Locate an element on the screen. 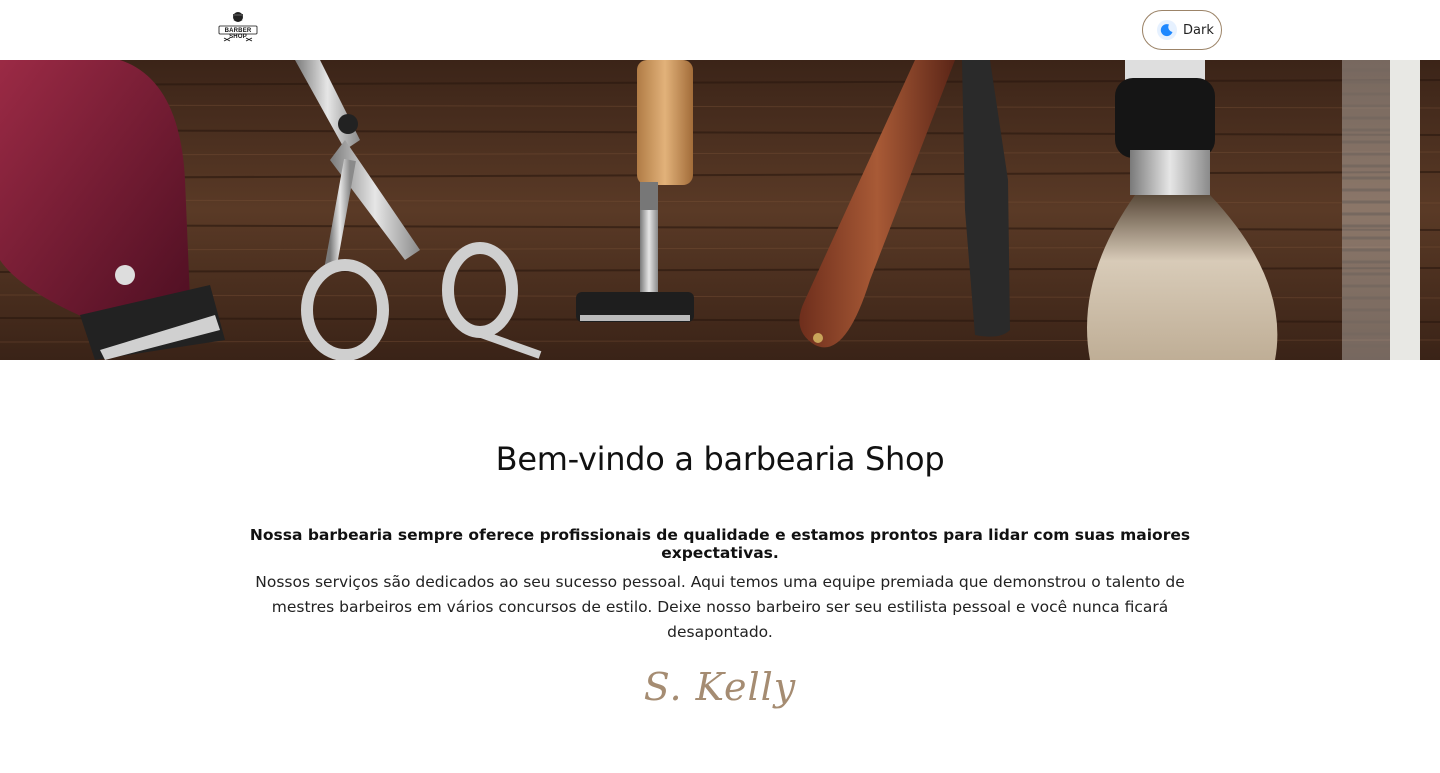  logo: BARBER SHOP is located at coordinates (238, 28).